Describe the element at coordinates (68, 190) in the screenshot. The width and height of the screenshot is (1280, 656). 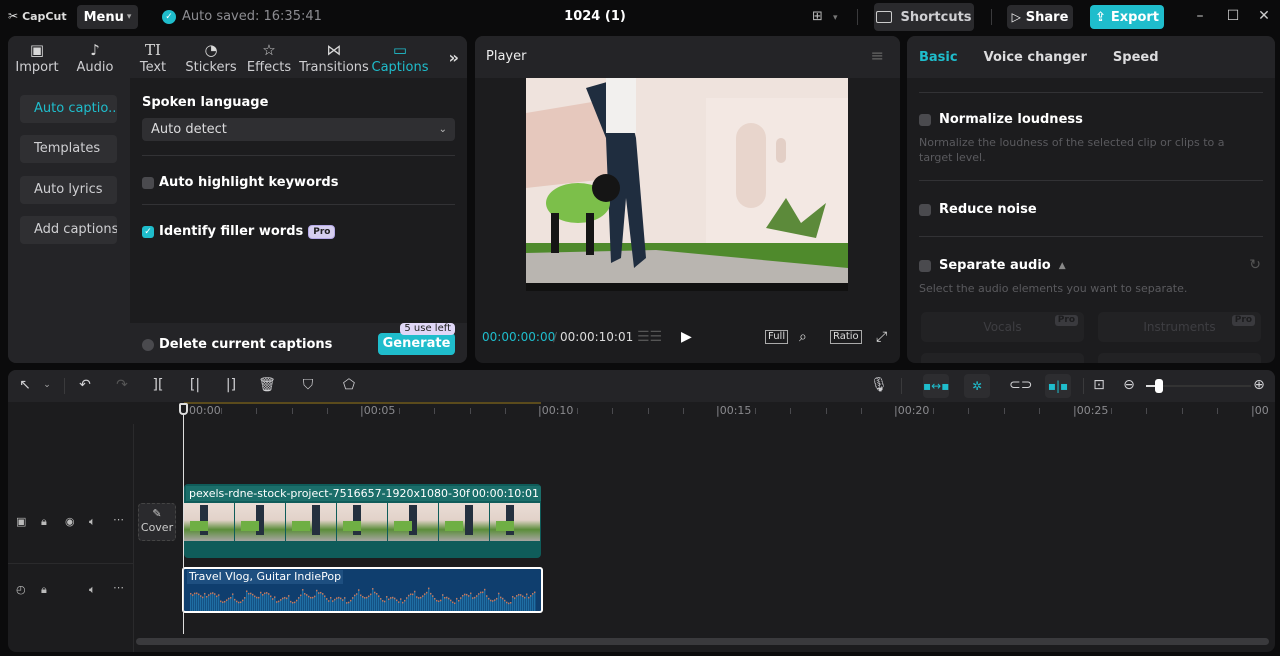
I see `subnav-auto-lyrics: Auto lyrics` at that location.